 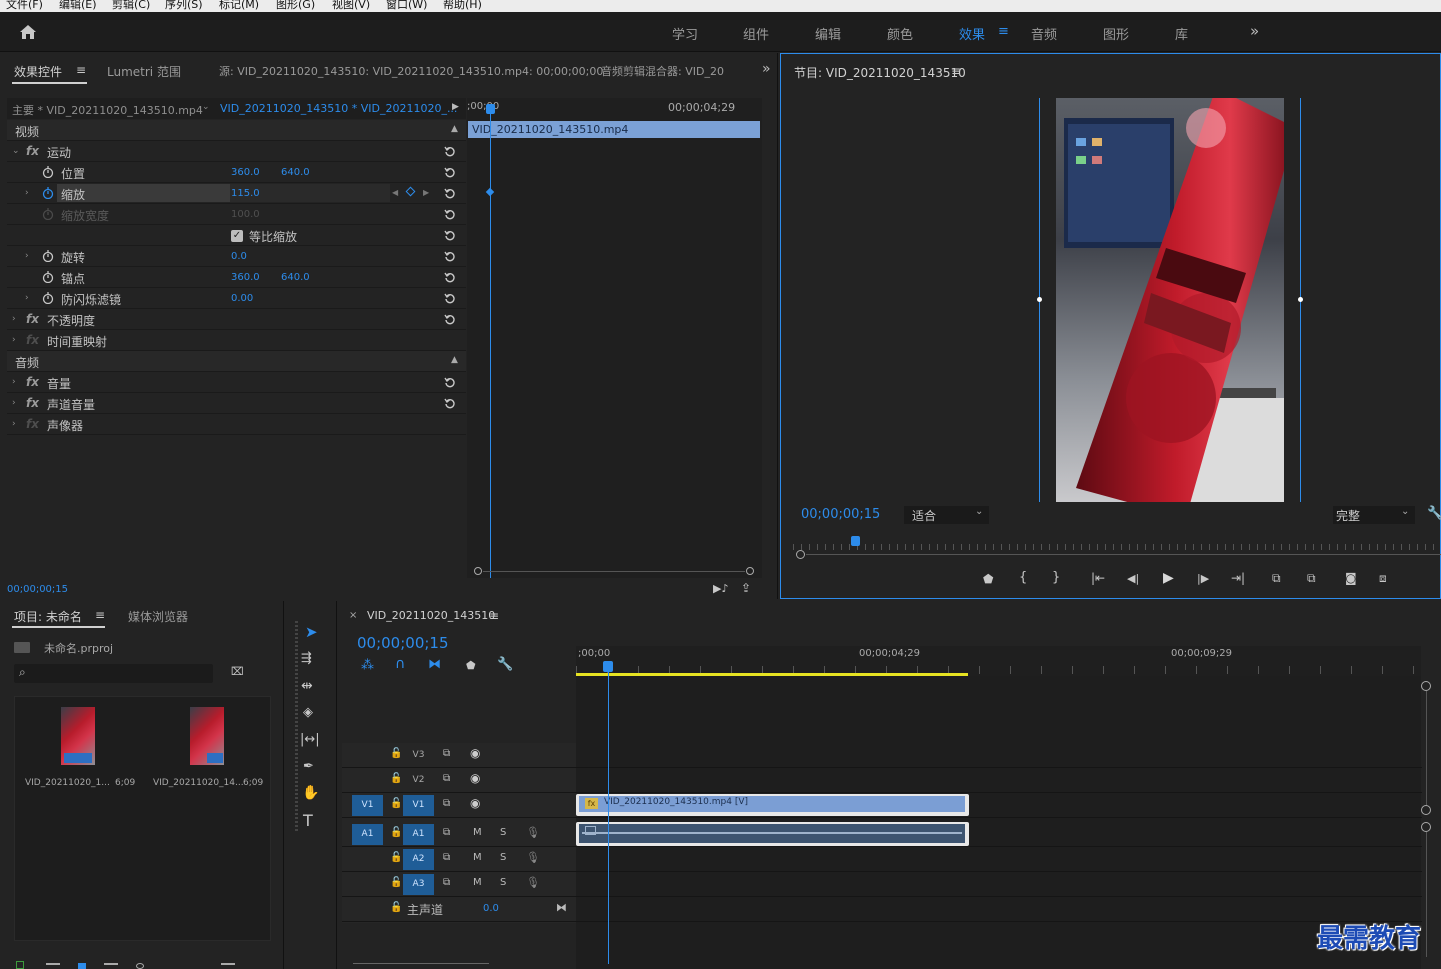 What do you see at coordinates (48, 256) in the screenshot?
I see `stopwatch-icon` at bounding box center [48, 256].